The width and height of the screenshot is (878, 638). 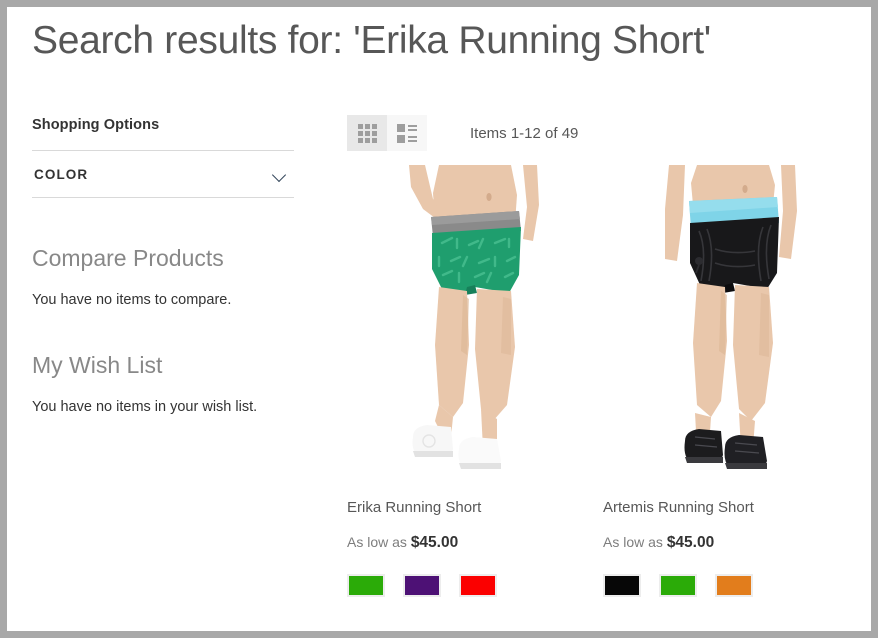 I want to click on product-photo-svg-erika, so click(x=475, y=324).